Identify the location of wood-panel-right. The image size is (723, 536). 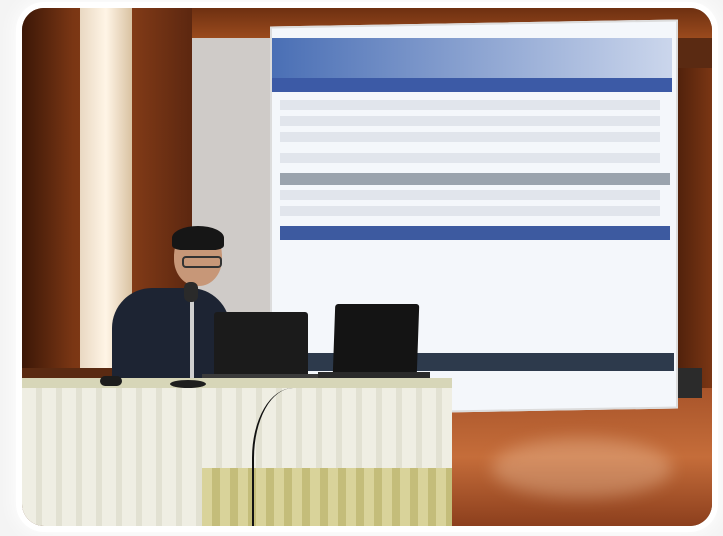
(692, 233).